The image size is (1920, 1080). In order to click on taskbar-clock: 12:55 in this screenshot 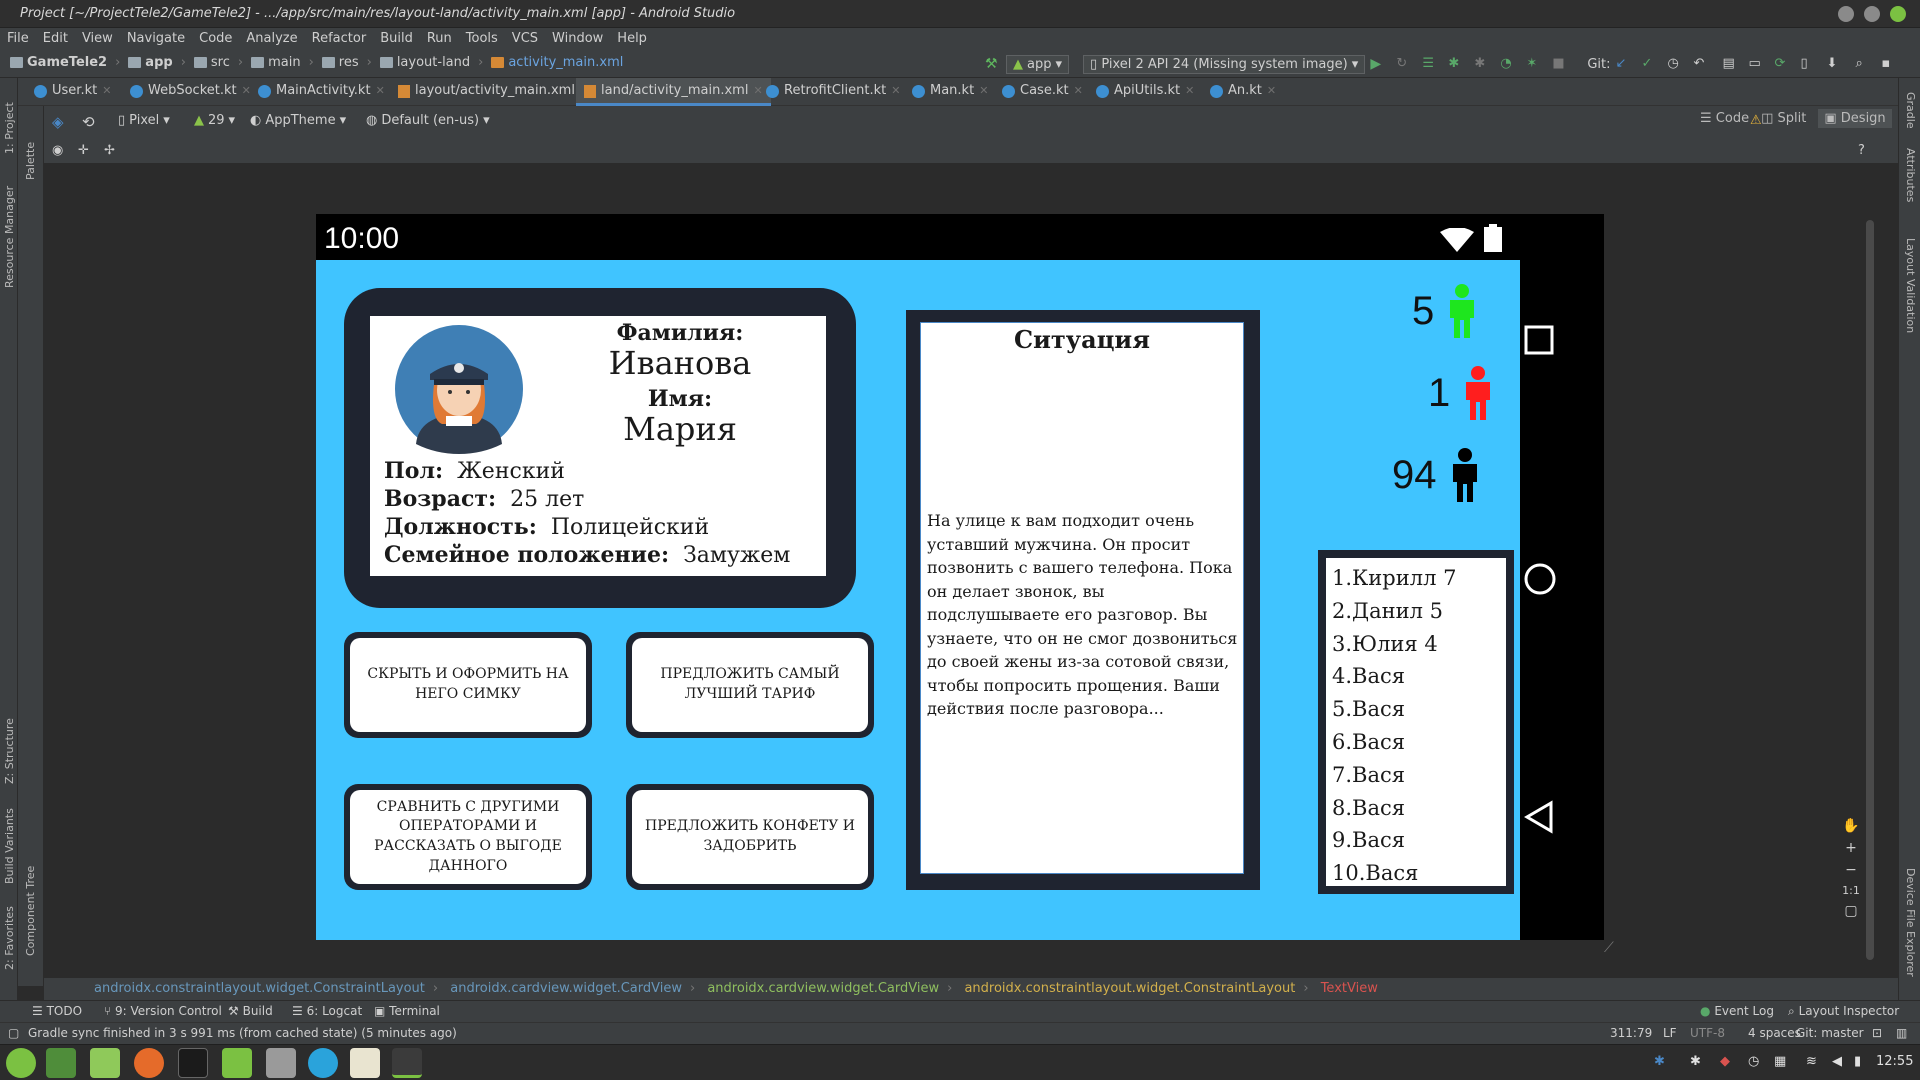, I will do `click(1894, 1061)`.